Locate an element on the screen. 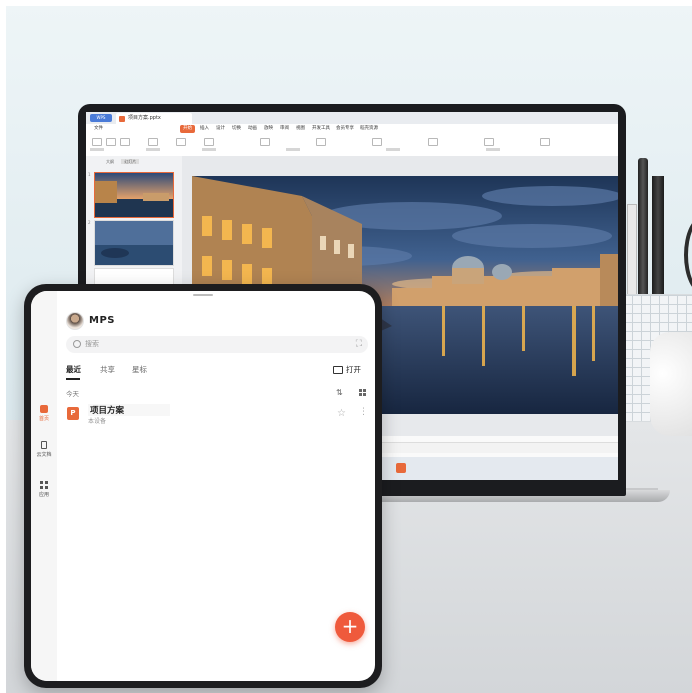 The height and width of the screenshot is (693, 692). nav-cloud-docs-label: 云文档 is located at coordinates (44, 455).